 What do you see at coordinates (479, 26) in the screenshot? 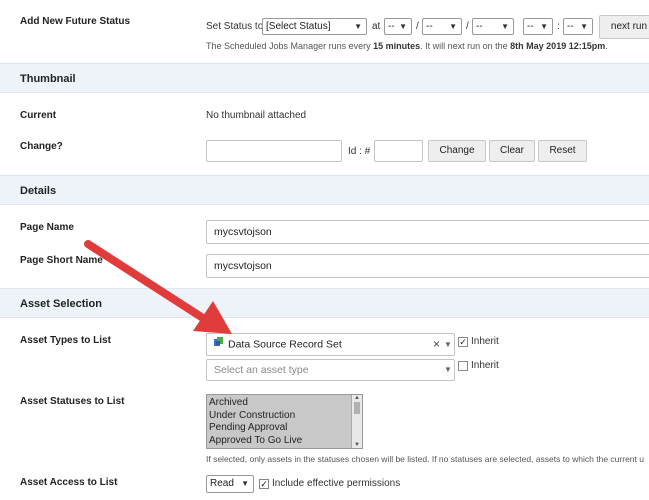
I see `year-select-value: --` at bounding box center [479, 26].